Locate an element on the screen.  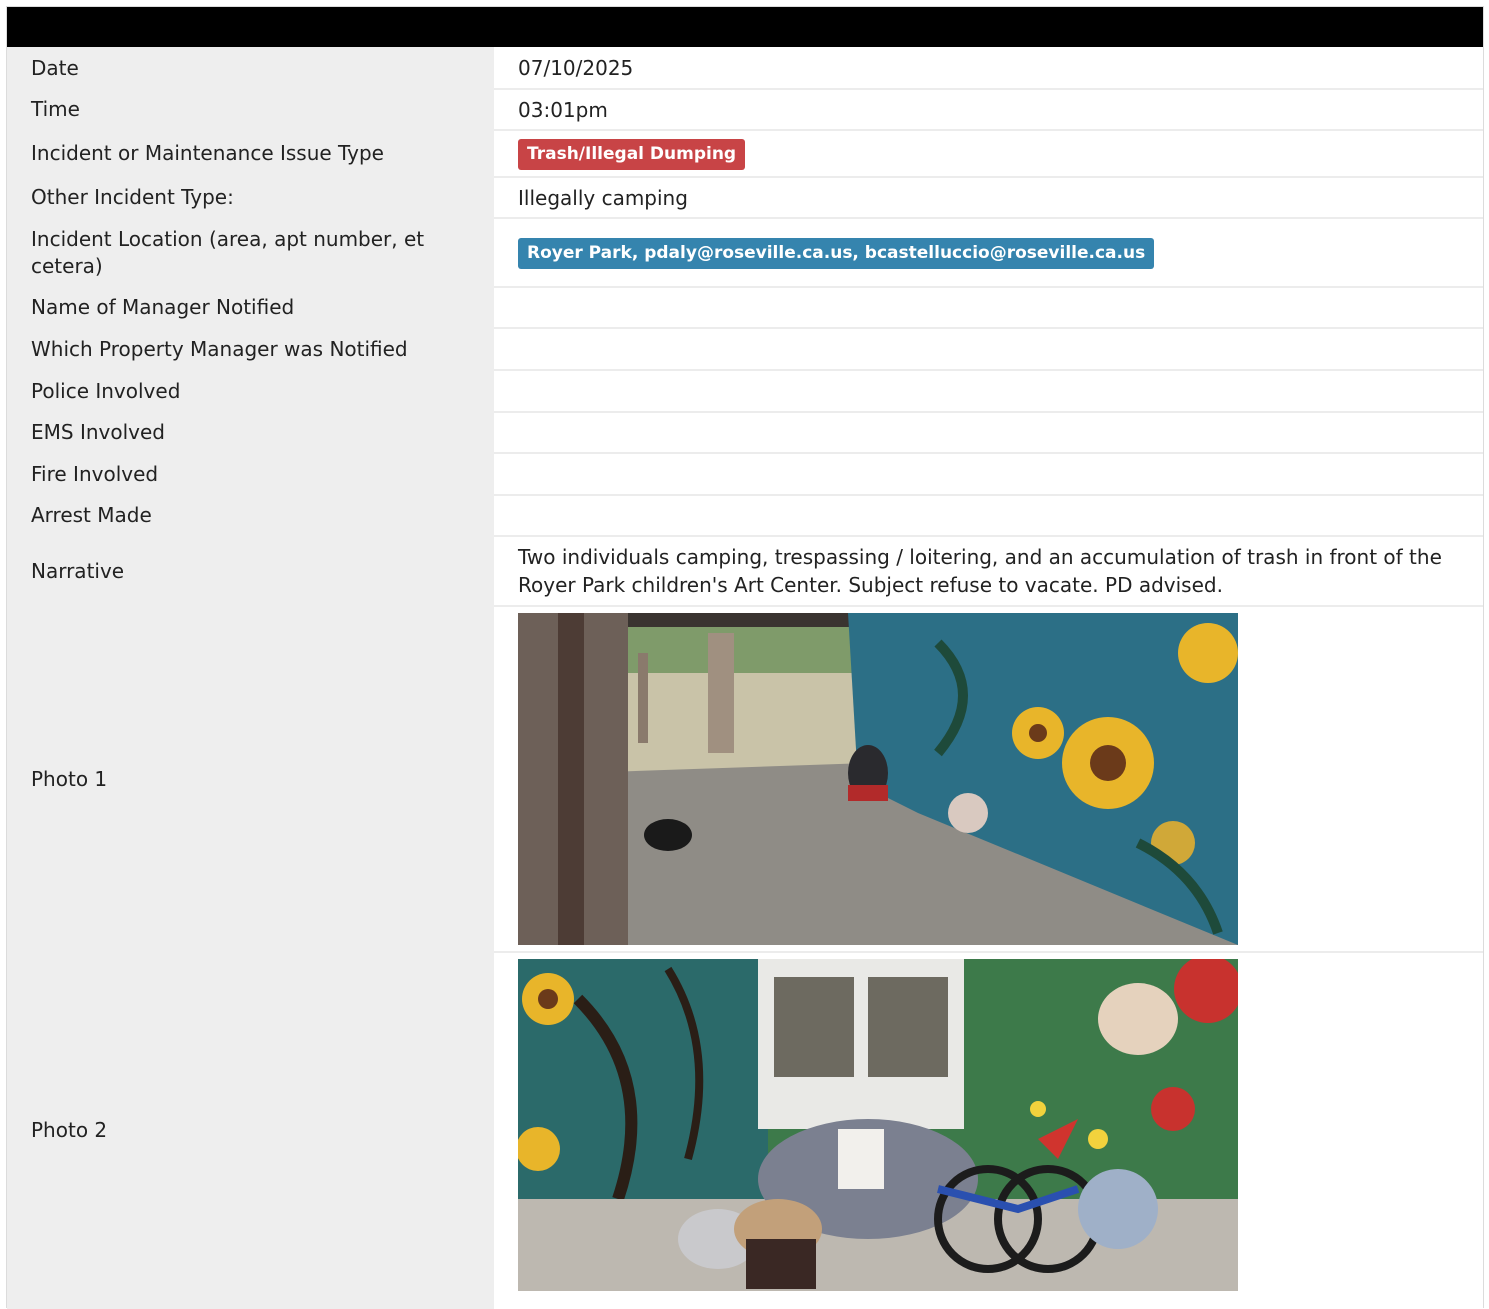
issue-type-cell: Trash/Illegal Dumping is located at coordinates (988, 154).